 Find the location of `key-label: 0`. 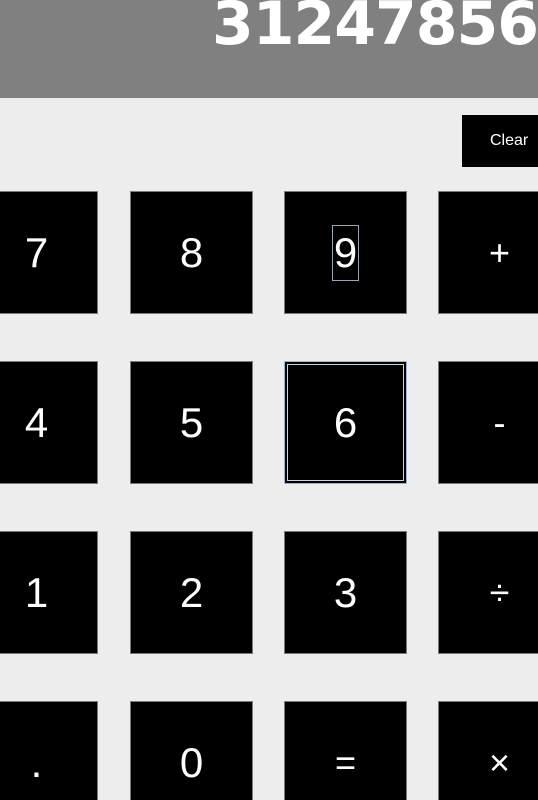

key-label: 0 is located at coordinates (191, 762).